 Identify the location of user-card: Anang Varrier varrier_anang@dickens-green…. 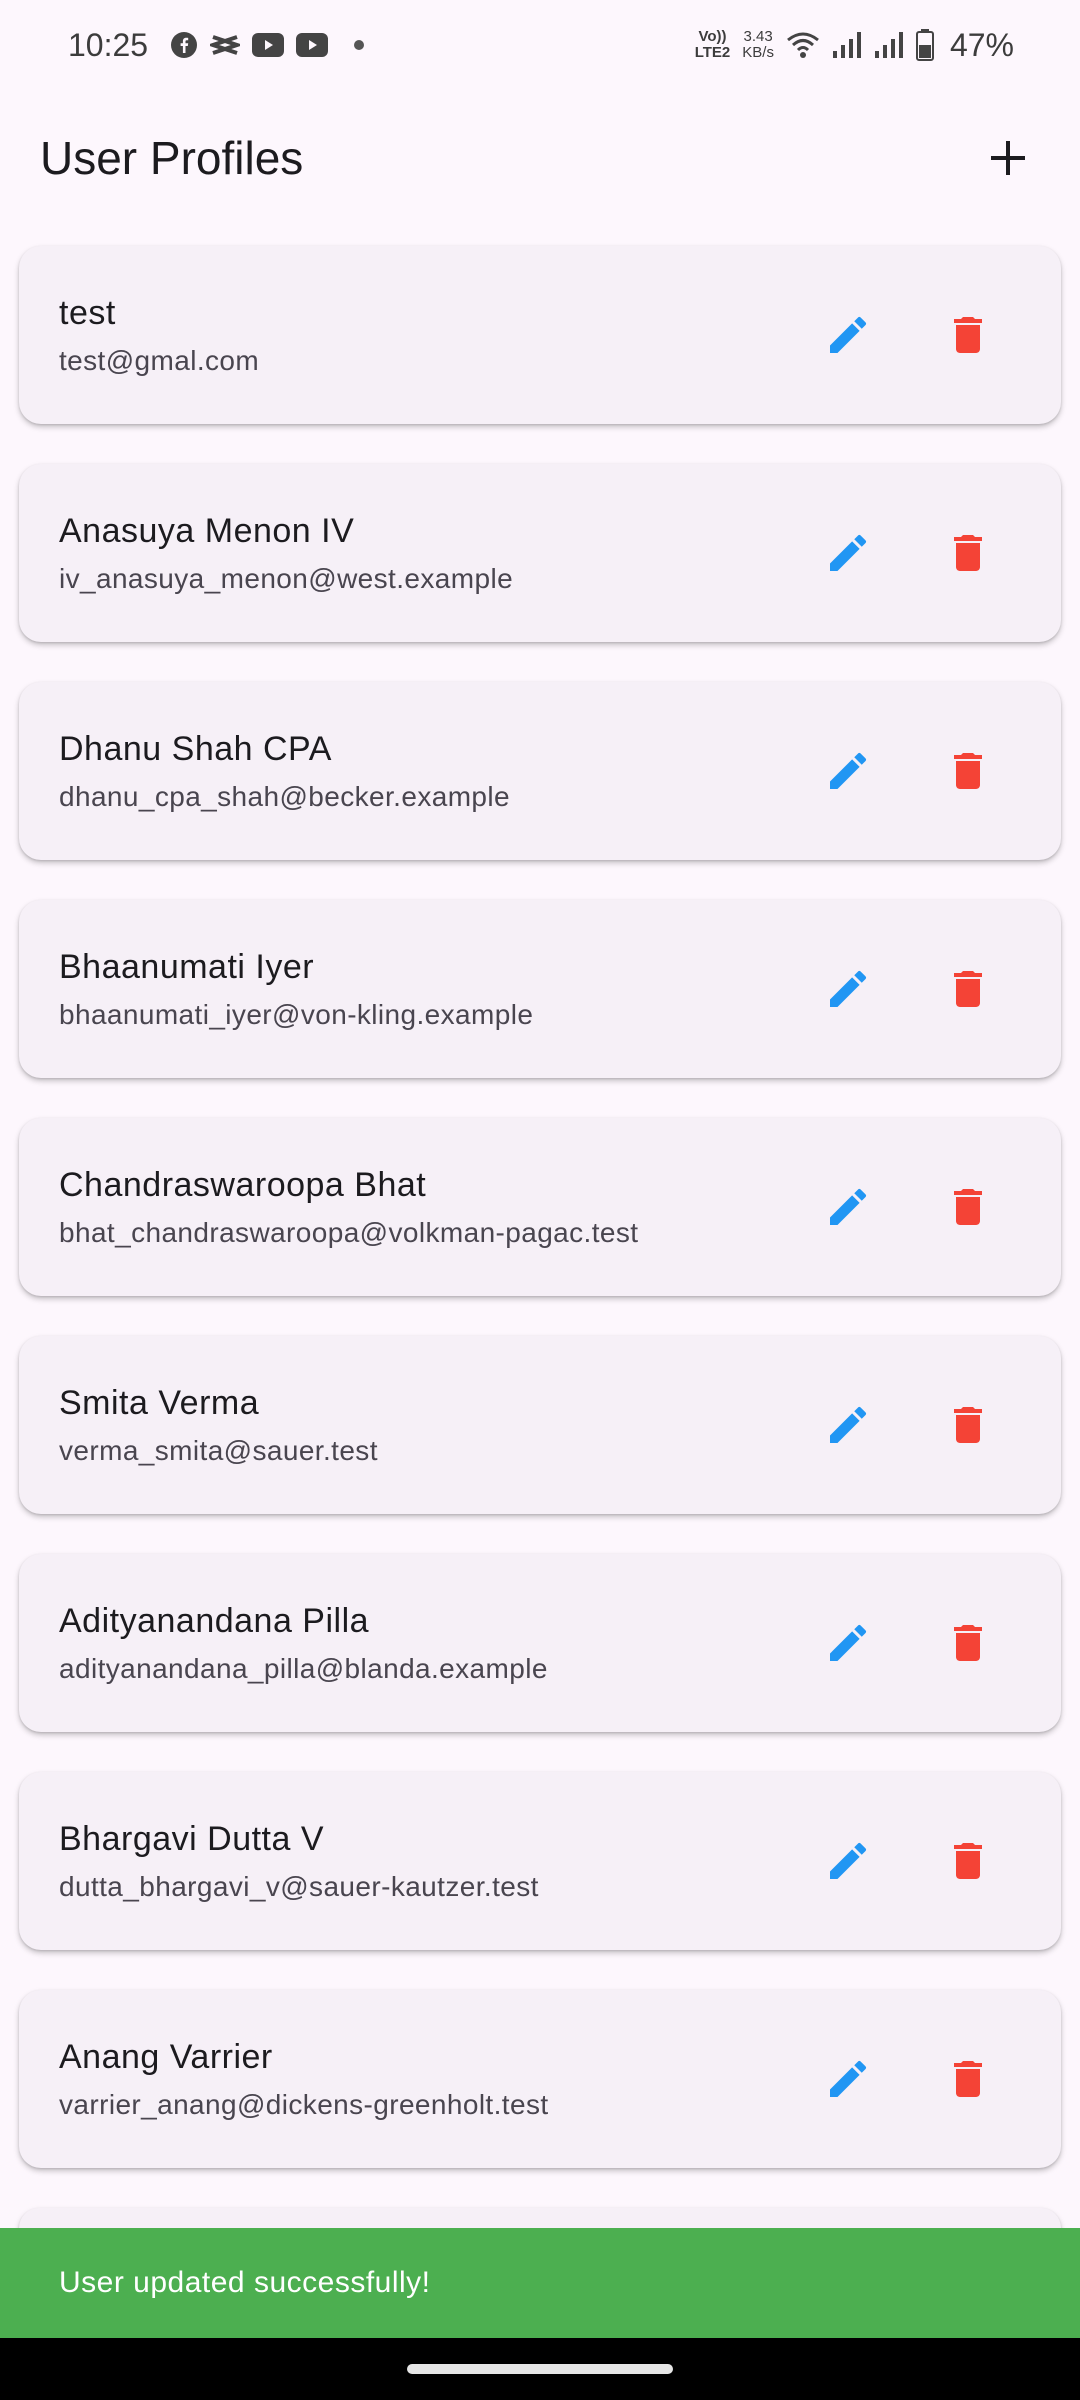
(540, 2079).